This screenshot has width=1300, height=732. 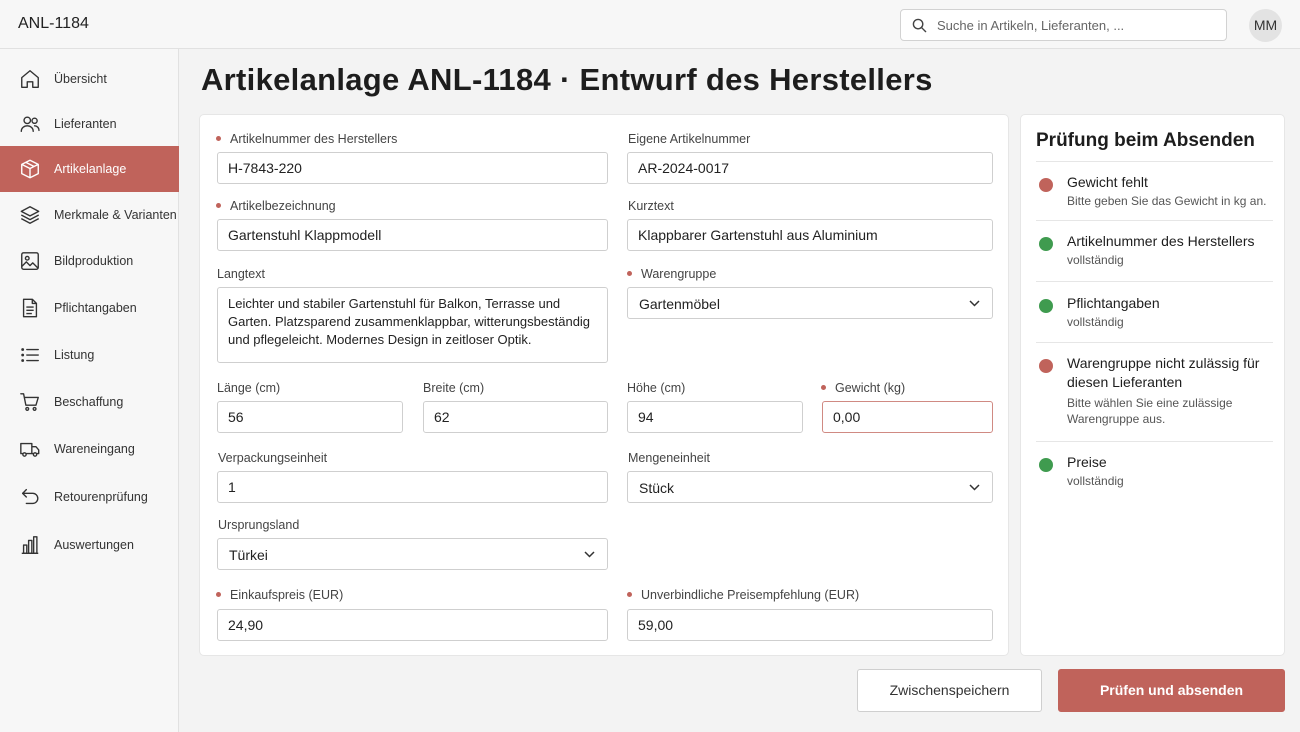 I want to click on weight-field, so click(x=907, y=417).